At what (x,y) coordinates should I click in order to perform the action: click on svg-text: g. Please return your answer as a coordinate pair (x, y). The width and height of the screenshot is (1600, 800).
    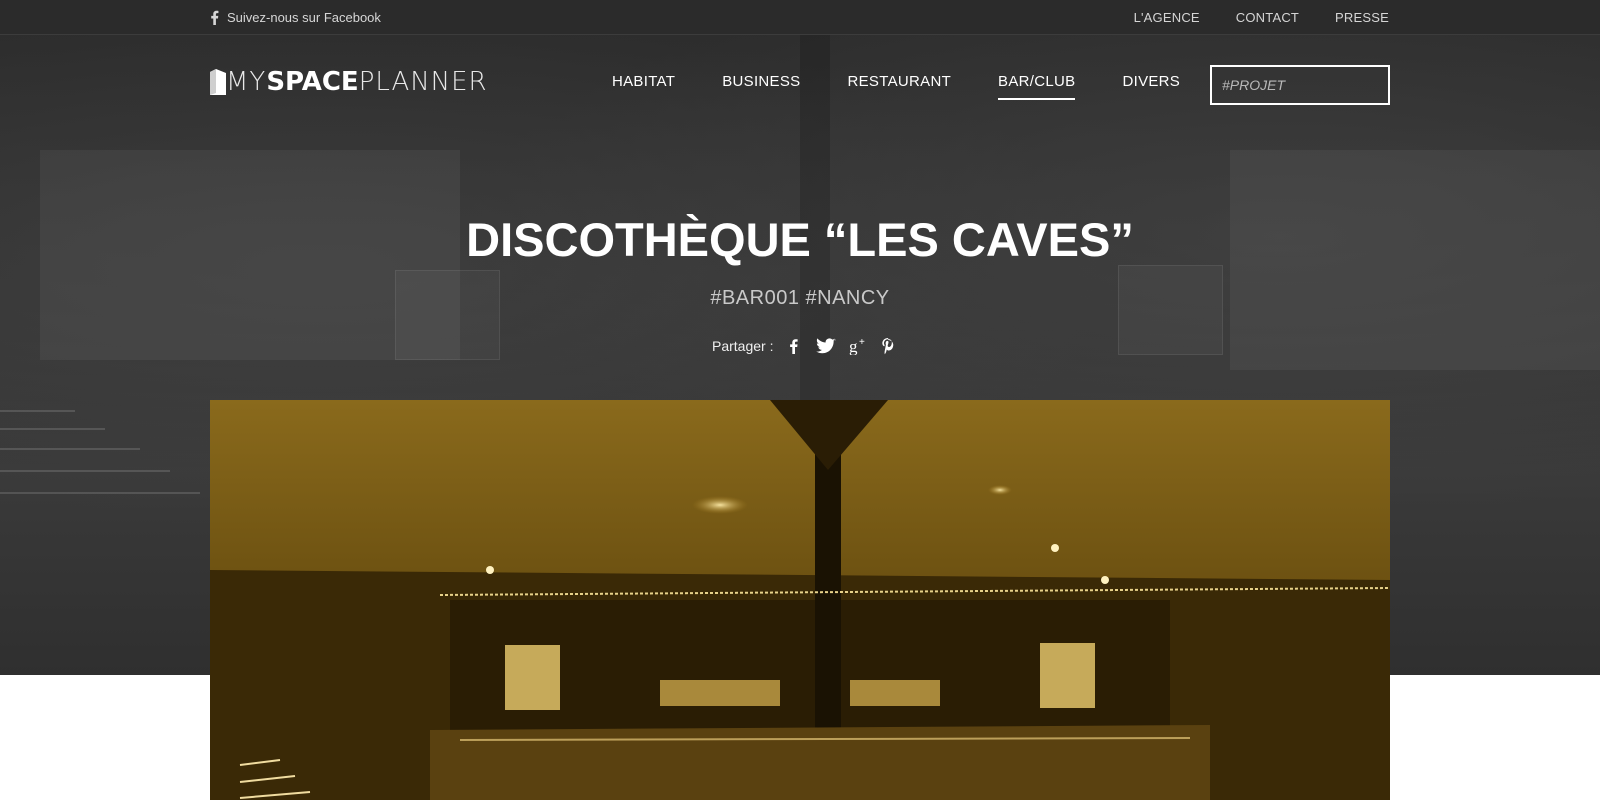
    Looking at the image, I should click on (853, 346).